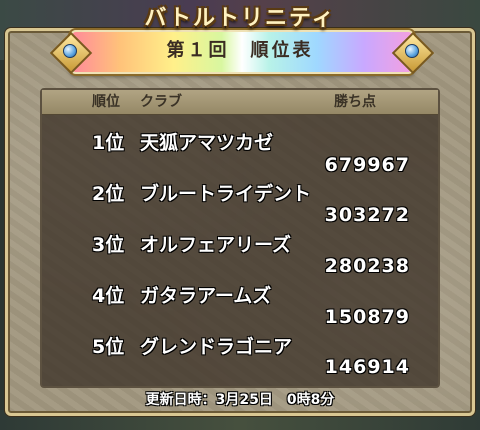 Image resolution: width=480 pixels, height=430 pixels. I want to click on row-3-points: 280238, so click(367, 266).